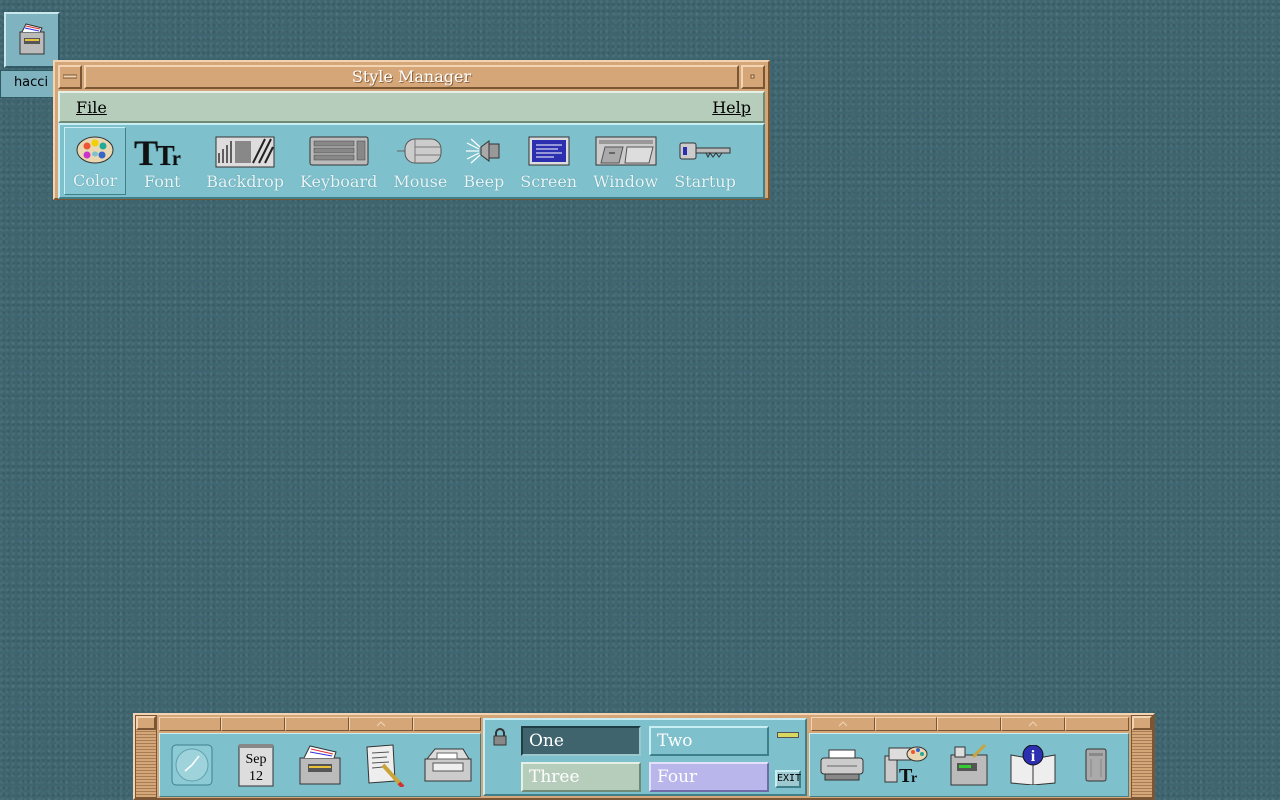 This screenshot has height=800, width=1280. I want to click on minimize-button, so click(753, 77).